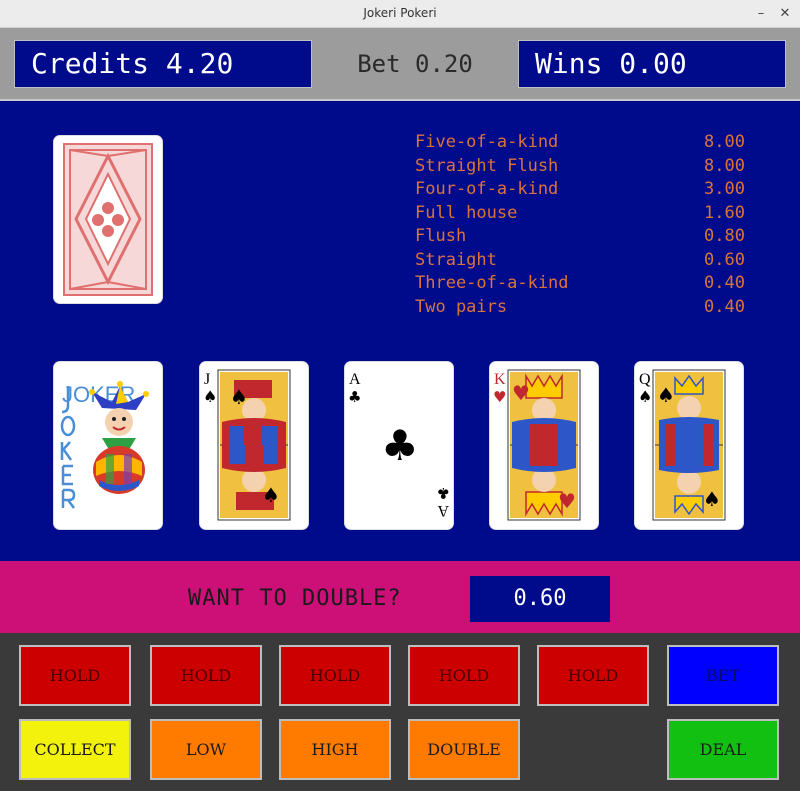  Describe the element at coordinates (580, 308) in the screenshot. I see `paytable-row: Two pairs 0.40` at that location.